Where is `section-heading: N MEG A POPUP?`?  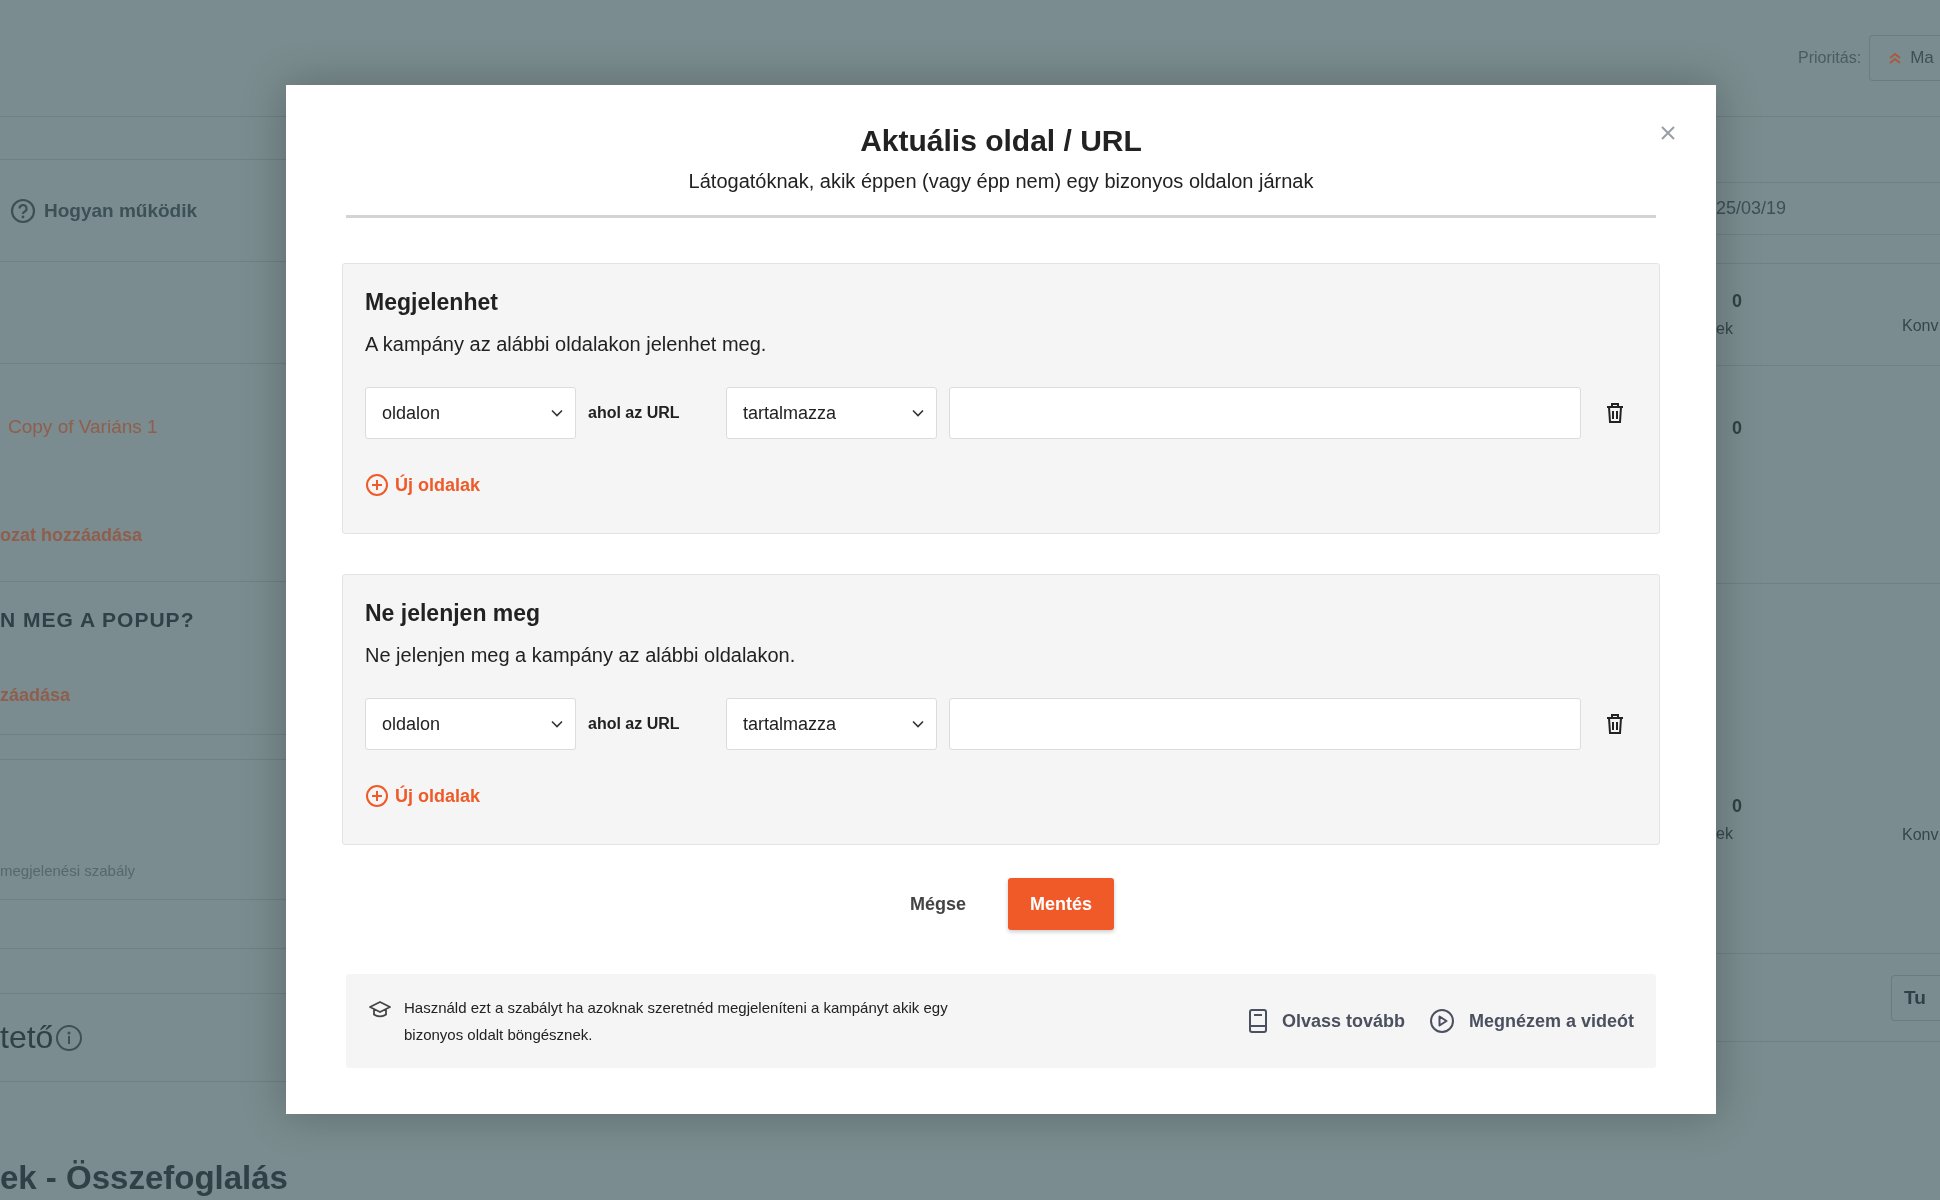 section-heading: N MEG A POPUP? is located at coordinates (97, 619).